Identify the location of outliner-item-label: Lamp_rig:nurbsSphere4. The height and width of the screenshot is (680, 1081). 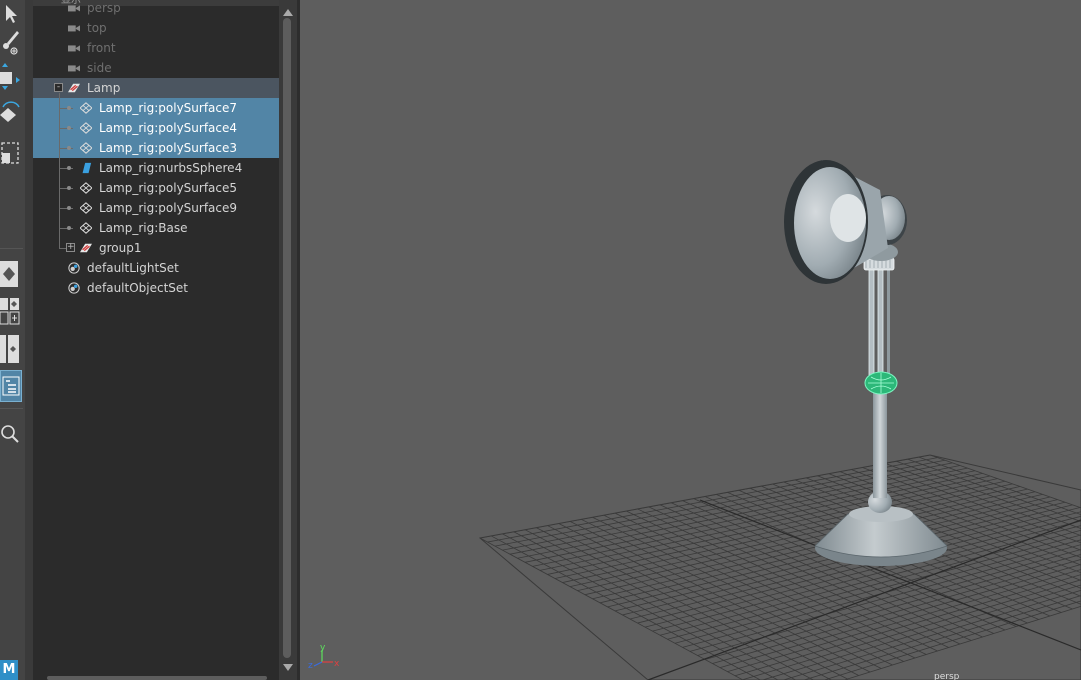
(171, 168).